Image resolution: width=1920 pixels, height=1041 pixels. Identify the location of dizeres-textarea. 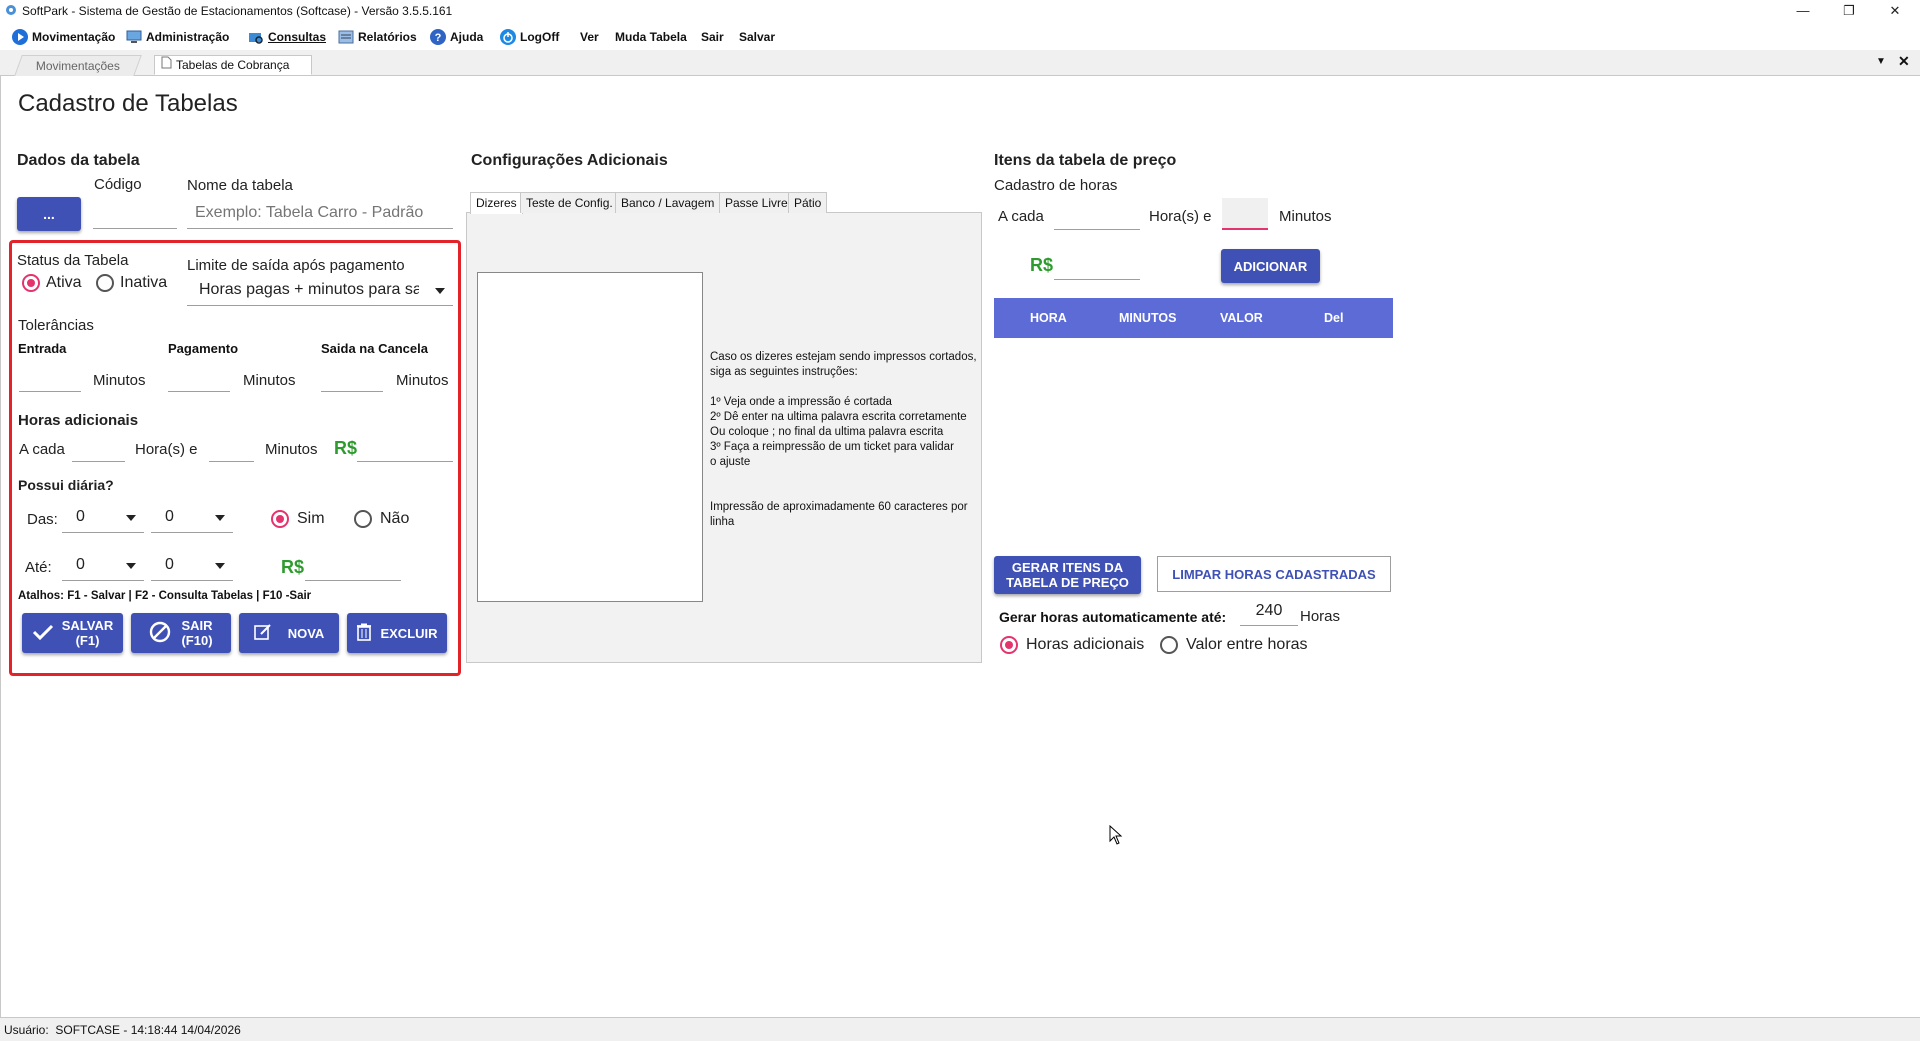
(590, 437).